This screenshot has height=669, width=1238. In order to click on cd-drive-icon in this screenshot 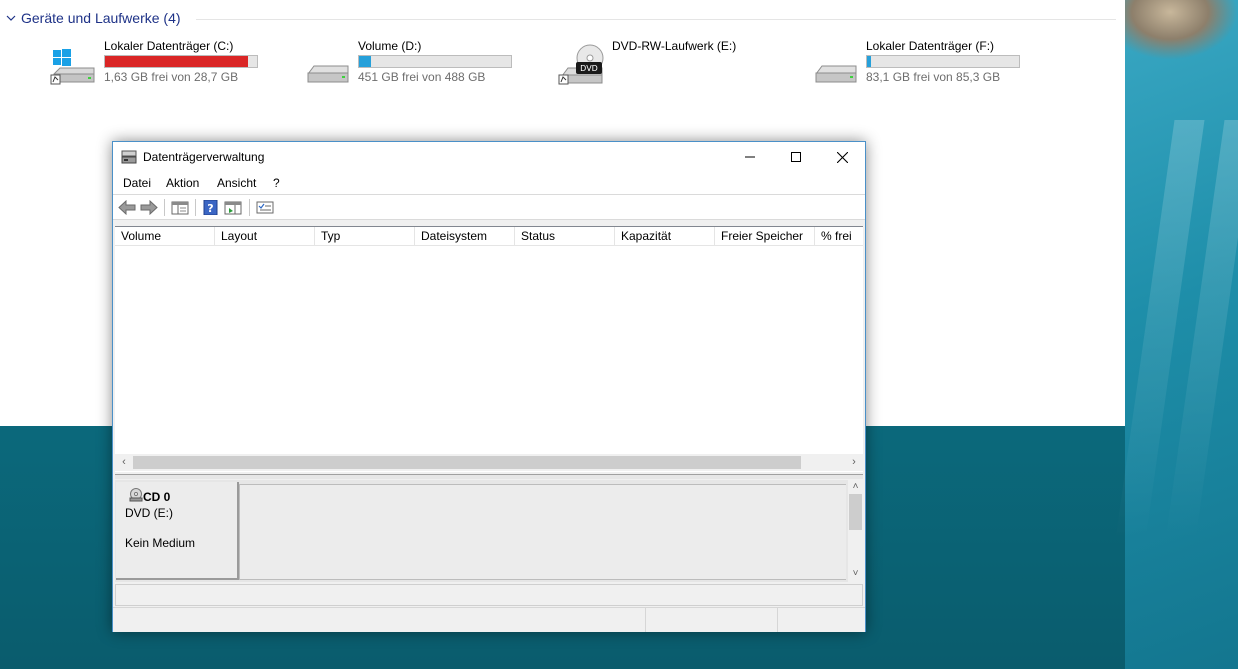, I will do `click(136, 495)`.